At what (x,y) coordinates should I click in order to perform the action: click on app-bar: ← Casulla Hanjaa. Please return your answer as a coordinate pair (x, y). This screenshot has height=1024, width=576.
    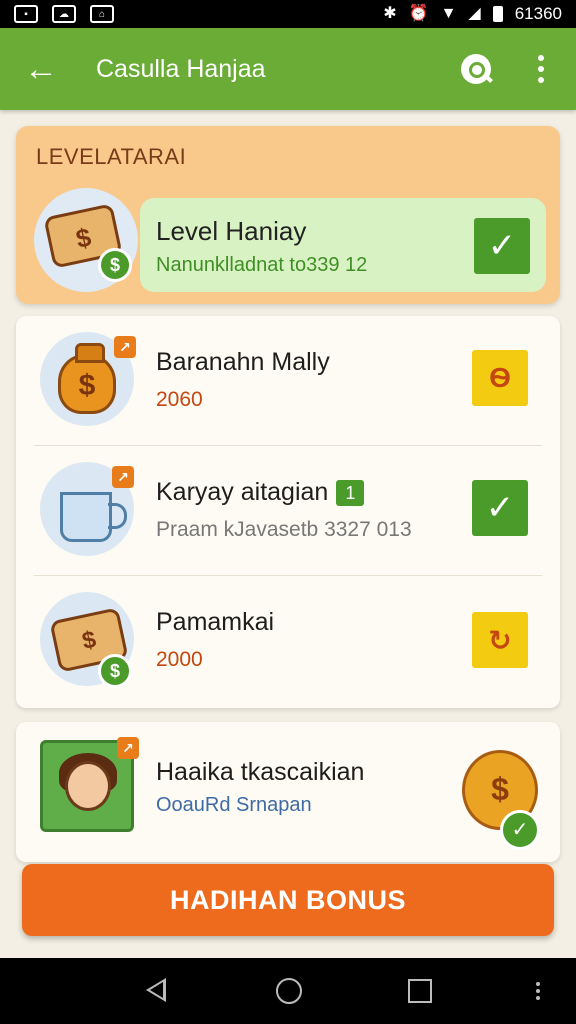
    Looking at the image, I should click on (288, 69).